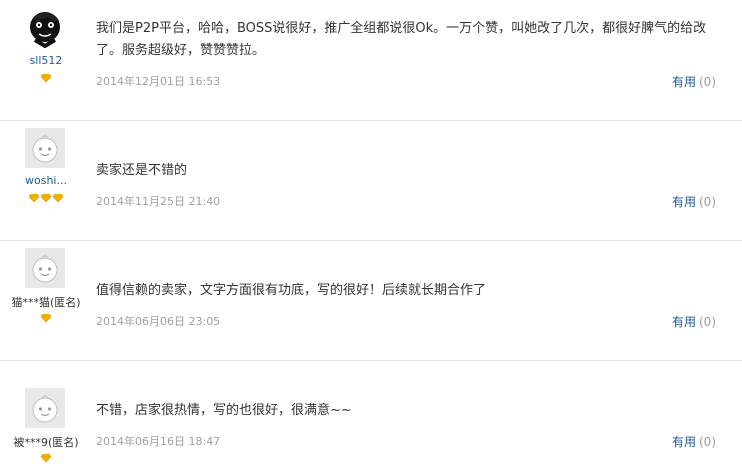 Image resolution: width=742 pixels, height=464 pixels. I want to click on username-link: sll512, so click(46, 60).